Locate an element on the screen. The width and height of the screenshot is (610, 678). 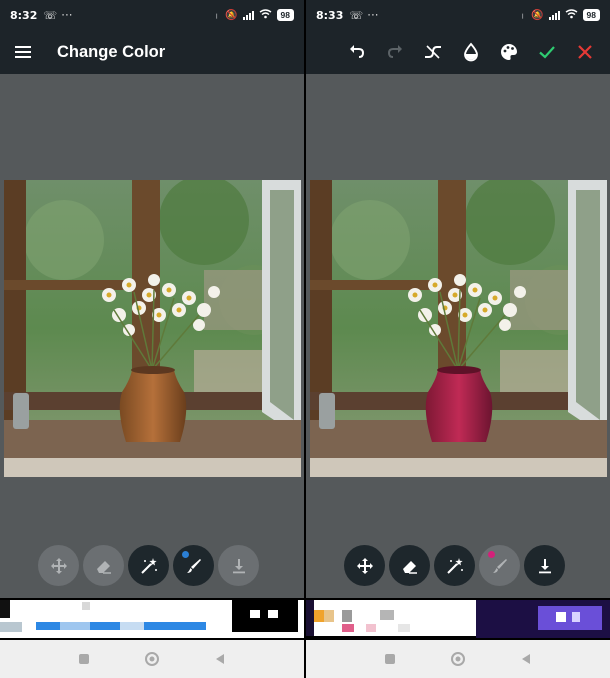
app-bar: Change Color is located at coordinates (152, 52).